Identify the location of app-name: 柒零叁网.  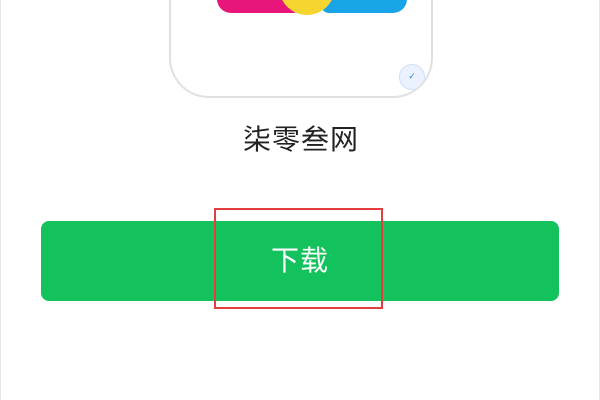
(300, 139).